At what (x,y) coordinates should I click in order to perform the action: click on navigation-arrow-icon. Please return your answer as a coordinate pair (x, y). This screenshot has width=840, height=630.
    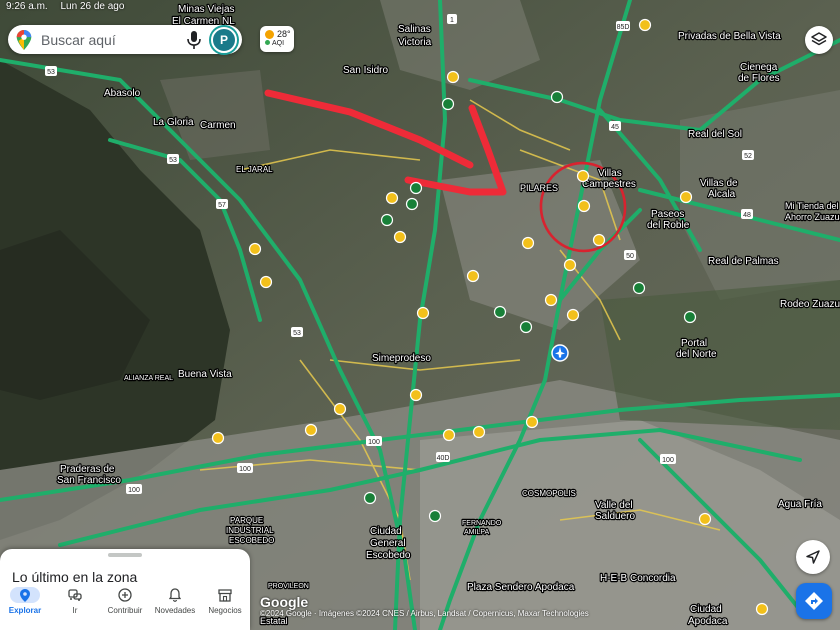
    Looking at the image, I should click on (813, 557).